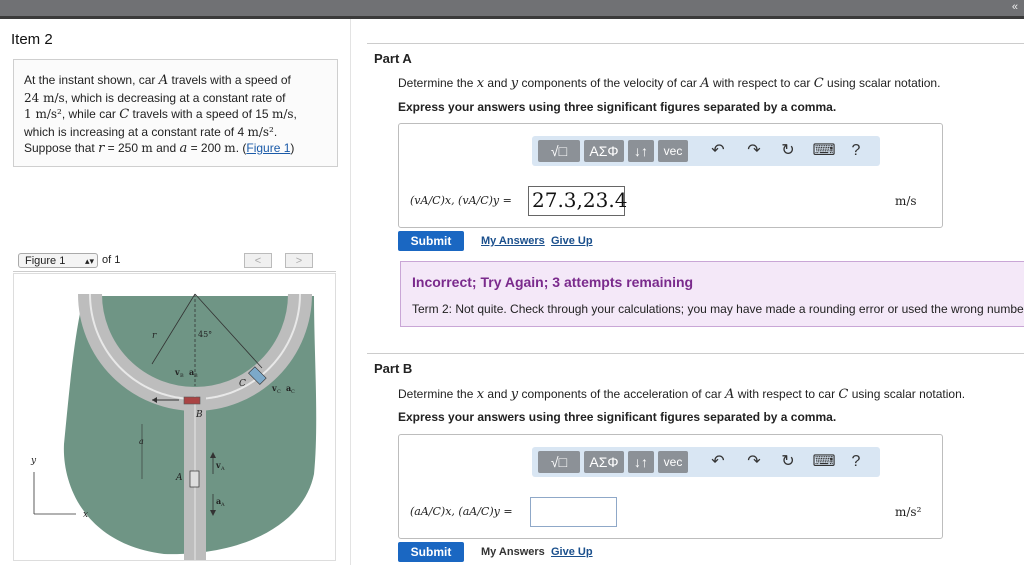 Image resolution: width=1024 pixels, height=565 pixels. Describe the element at coordinates (174, 261) in the screenshot. I see `figure-navigation: Figure 1 ▴▾ of 1 < >` at that location.